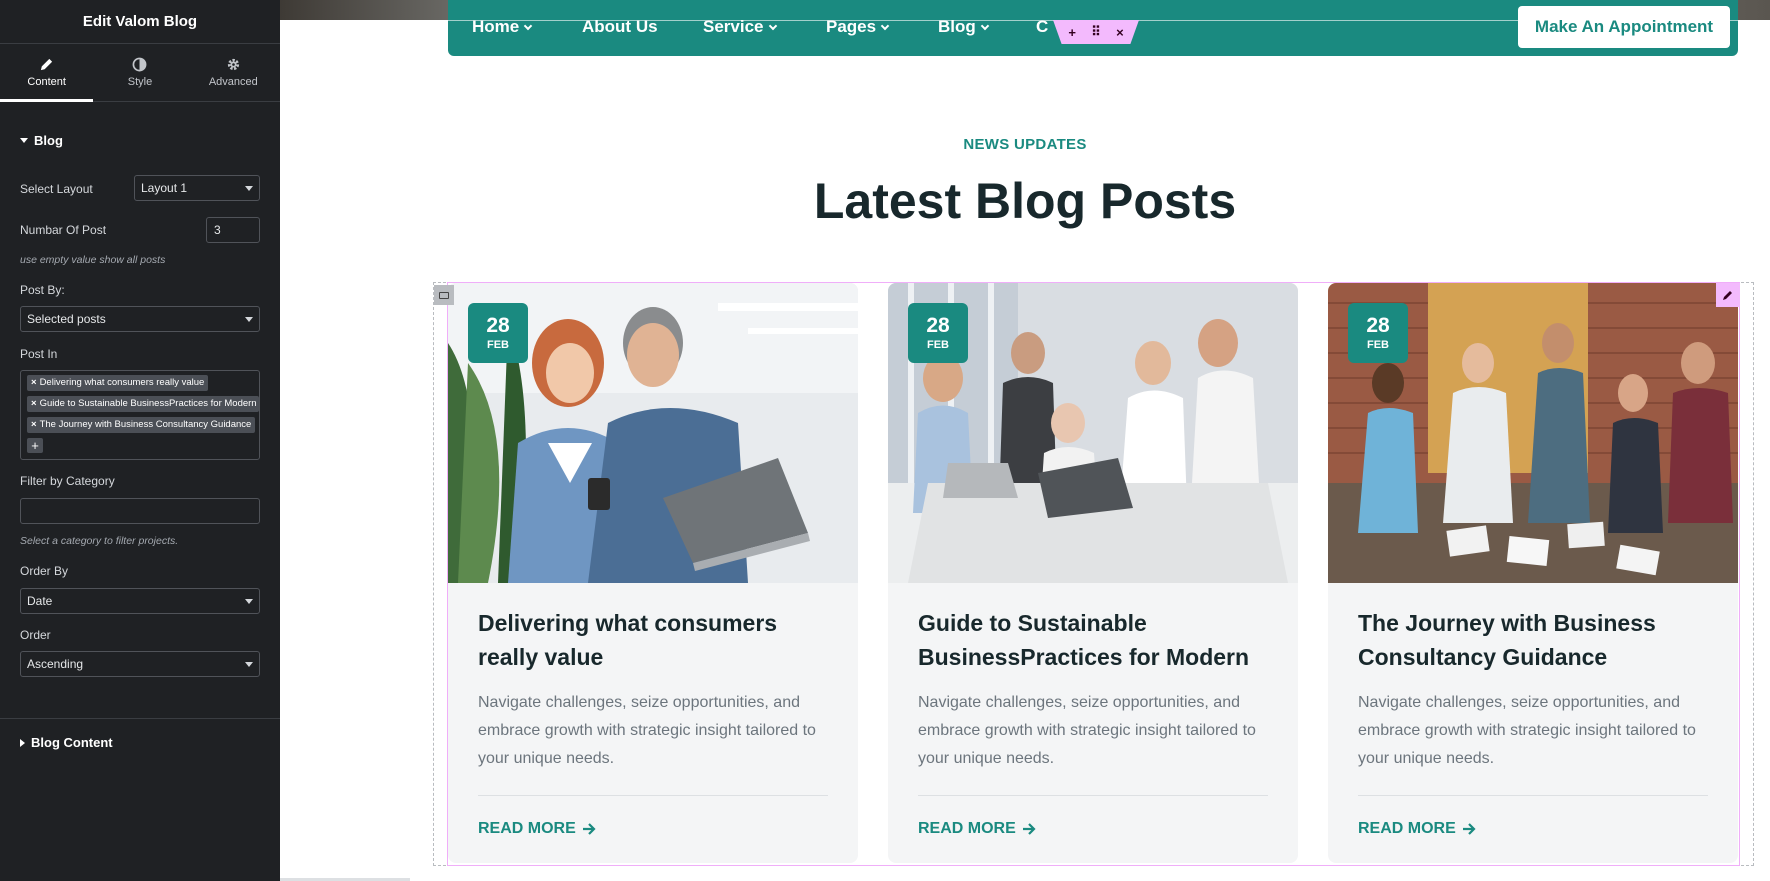 Image resolution: width=1770 pixels, height=881 pixels. What do you see at coordinates (233, 72) in the screenshot?
I see `tab-advanced: Advanced` at bounding box center [233, 72].